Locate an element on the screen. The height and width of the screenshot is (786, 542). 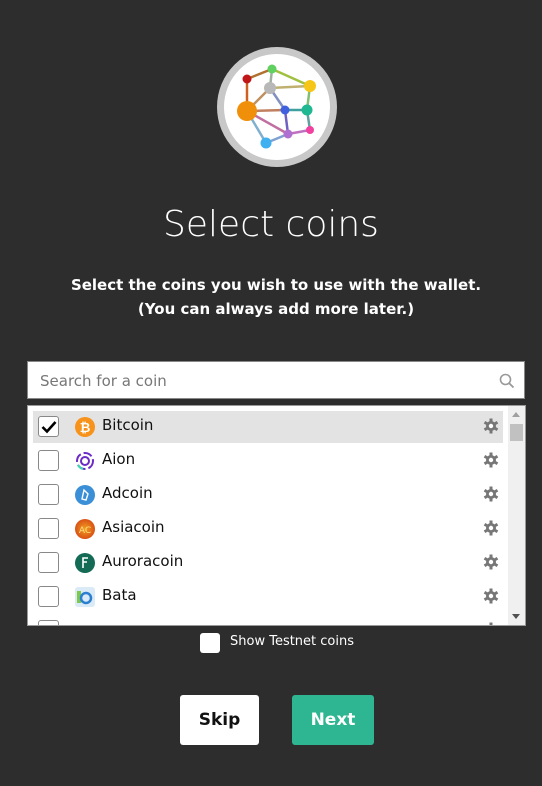
search-input is located at coordinates (260, 381).